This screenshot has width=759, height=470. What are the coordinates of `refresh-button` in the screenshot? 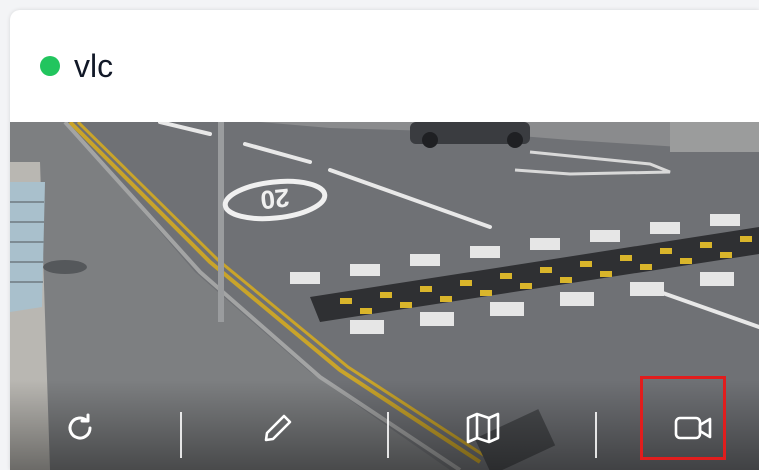 It's located at (80, 428).